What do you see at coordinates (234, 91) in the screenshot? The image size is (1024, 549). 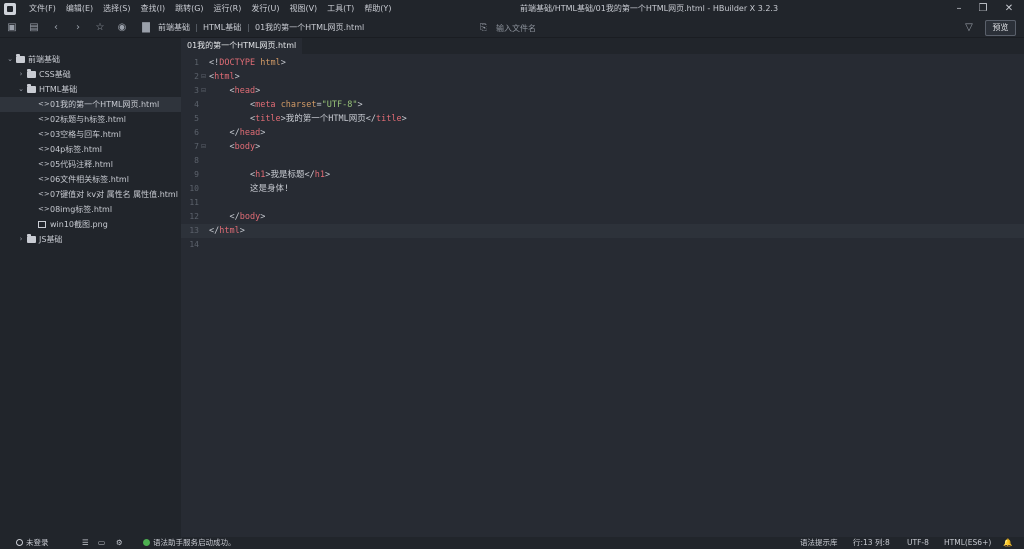 I see `code-line: <head>` at bounding box center [234, 91].